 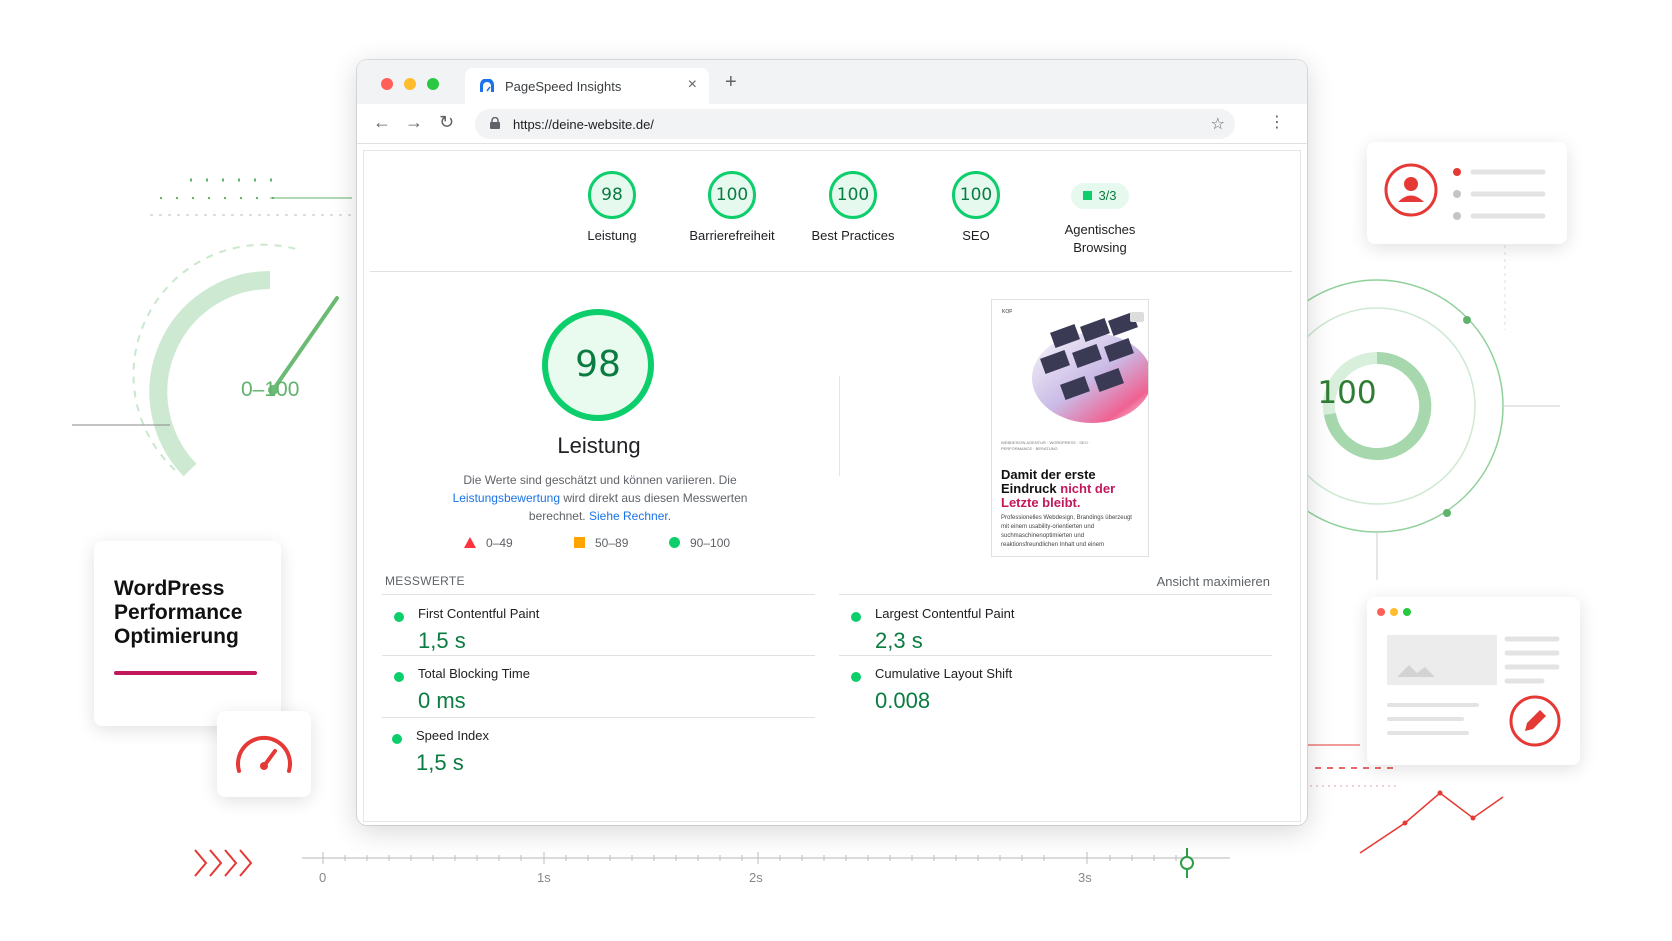 I want to click on gauge-range-label: 0–100, so click(x=270, y=389).